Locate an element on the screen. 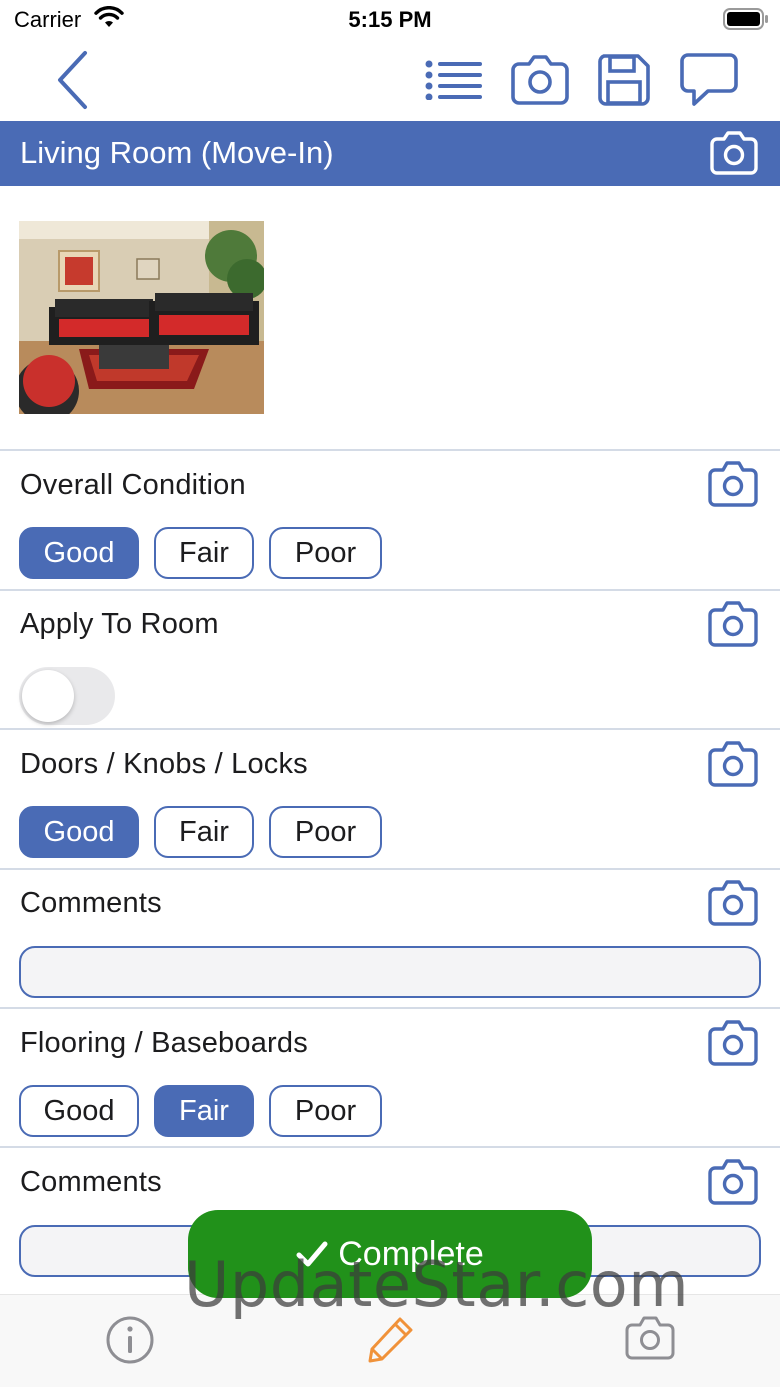 This screenshot has height=1387, width=780. room-title: Living Room (Move-In) is located at coordinates (177, 152).